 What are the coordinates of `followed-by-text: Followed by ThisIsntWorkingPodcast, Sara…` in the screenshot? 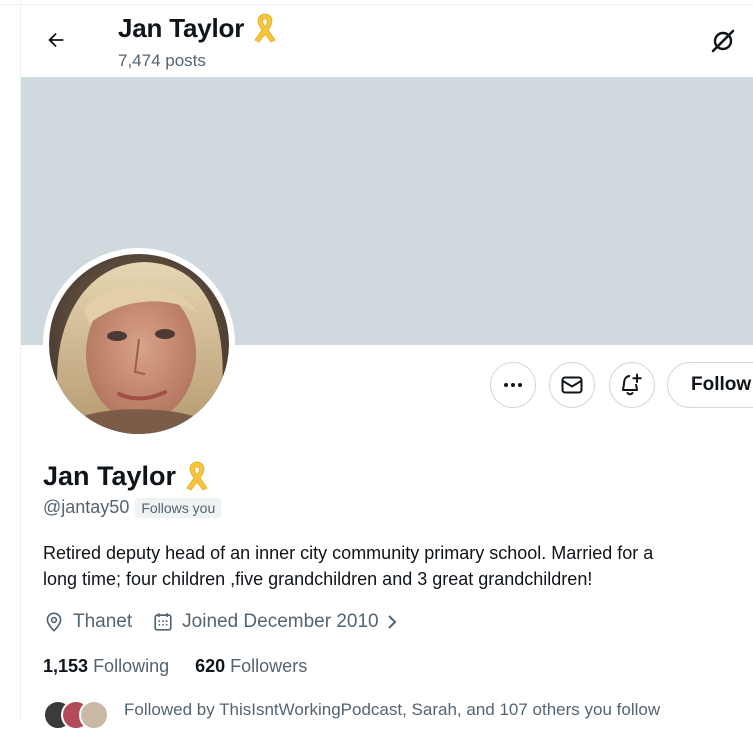 It's located at (392, 709).